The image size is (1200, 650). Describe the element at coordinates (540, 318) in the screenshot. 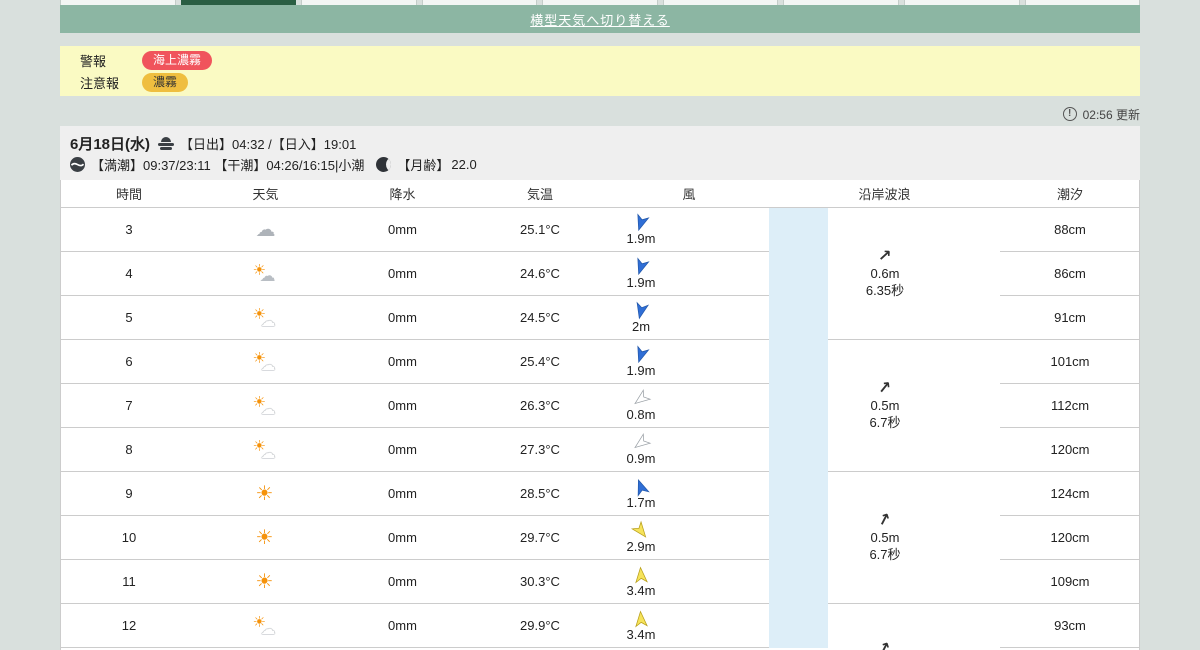

I see `temp-cell: 24.5°C` at that location.